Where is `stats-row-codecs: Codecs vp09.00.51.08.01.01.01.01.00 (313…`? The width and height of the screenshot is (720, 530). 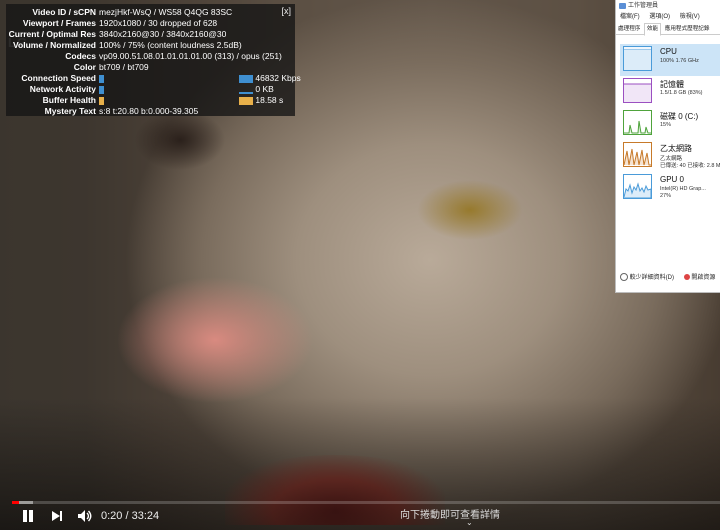
stats-row-codecs: Codecs vp09.00.51.08.01.01.01.01.00 (313… is located at coordinates (150, 56).